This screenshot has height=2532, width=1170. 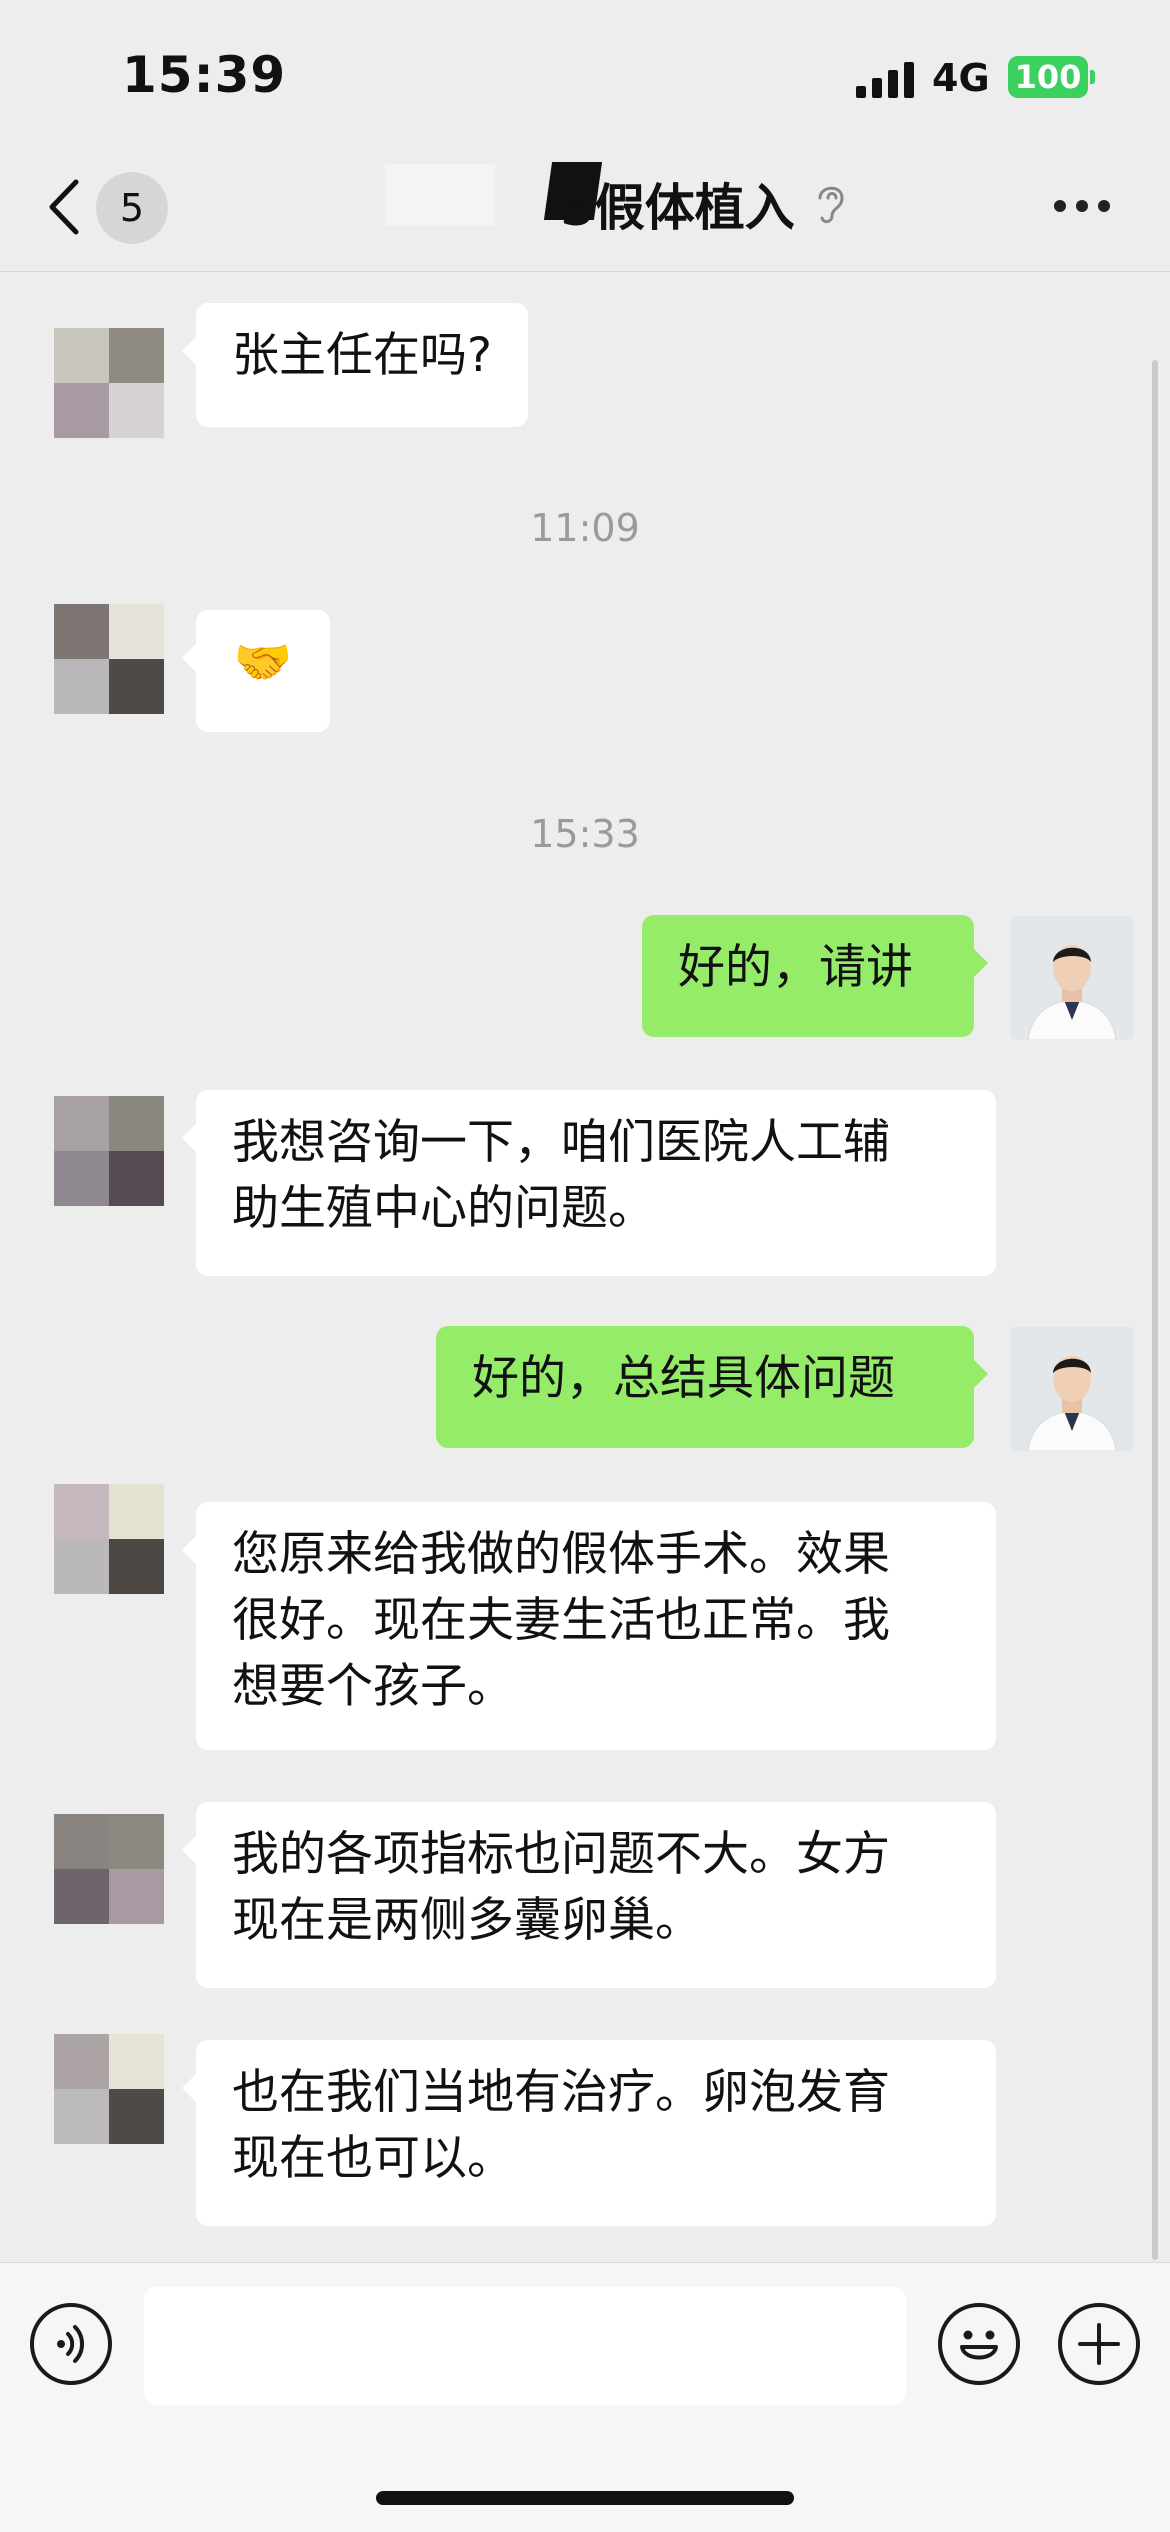 What do you see at coordinates (561, 1142) in the screenshot?
I see `message-text-line: 我想咨询一下，咱们医院人工辅` at bounding box center [561, 1142].